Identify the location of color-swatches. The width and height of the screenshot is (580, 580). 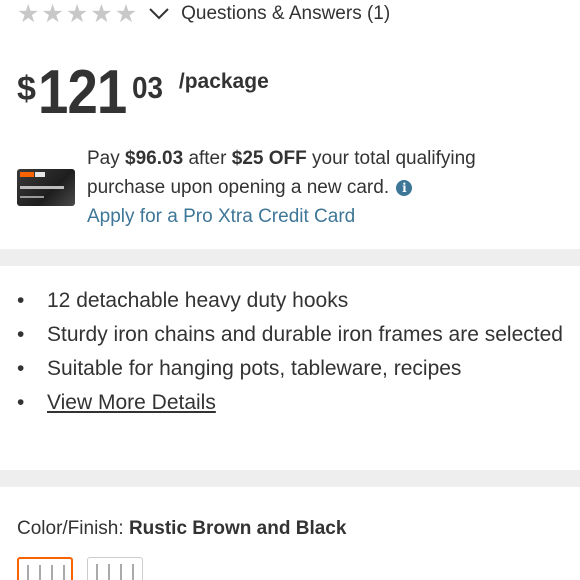
(80, 568).